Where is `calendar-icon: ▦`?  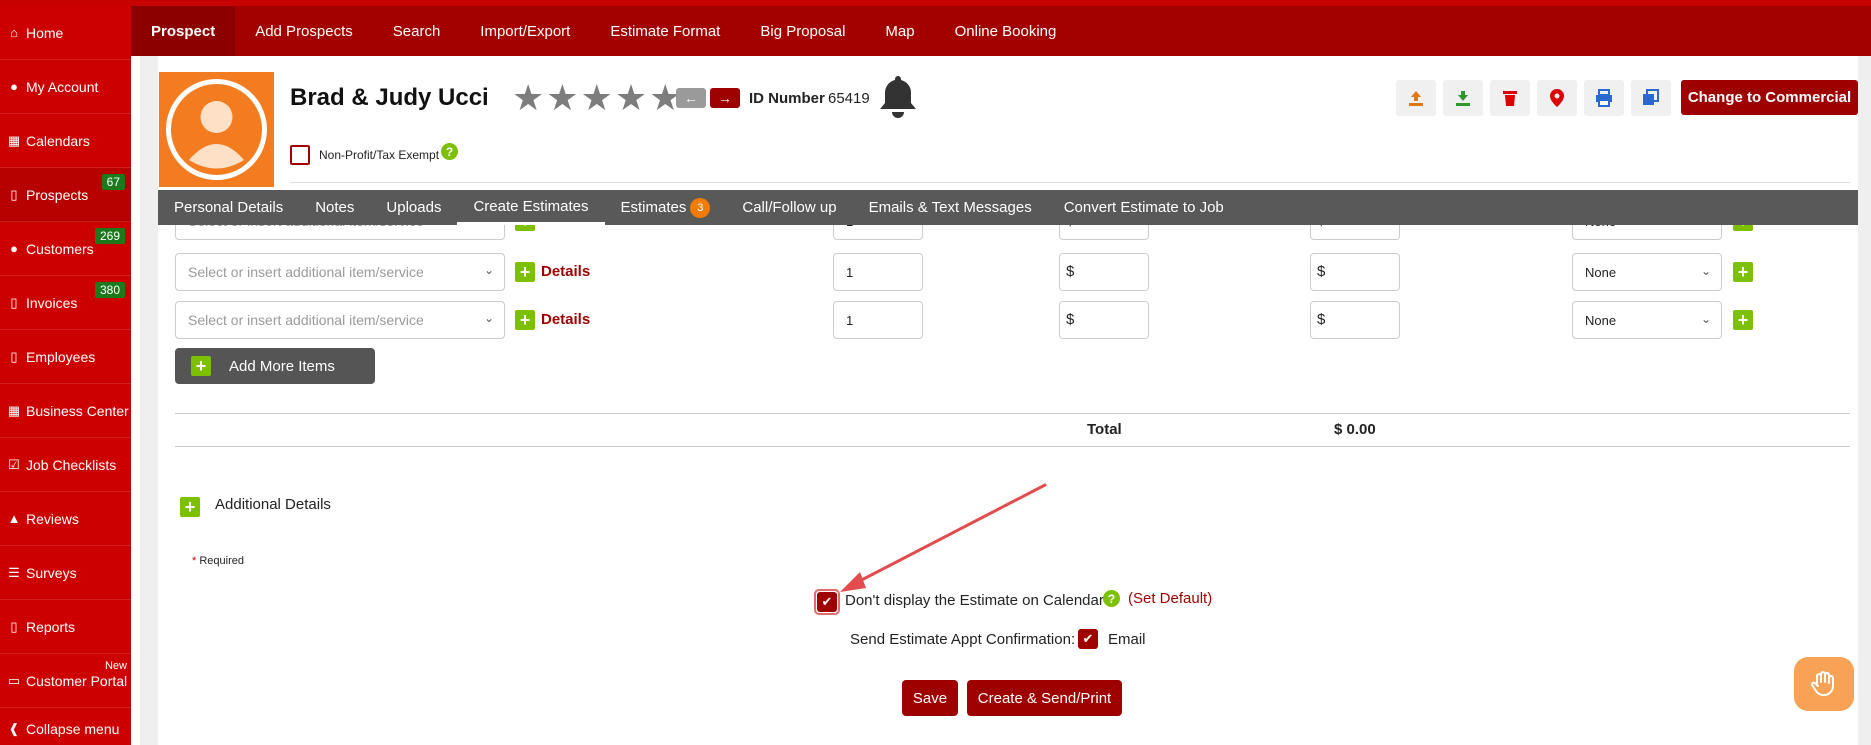
calendar-icon: ▦ is located at coordinates (14, 140).